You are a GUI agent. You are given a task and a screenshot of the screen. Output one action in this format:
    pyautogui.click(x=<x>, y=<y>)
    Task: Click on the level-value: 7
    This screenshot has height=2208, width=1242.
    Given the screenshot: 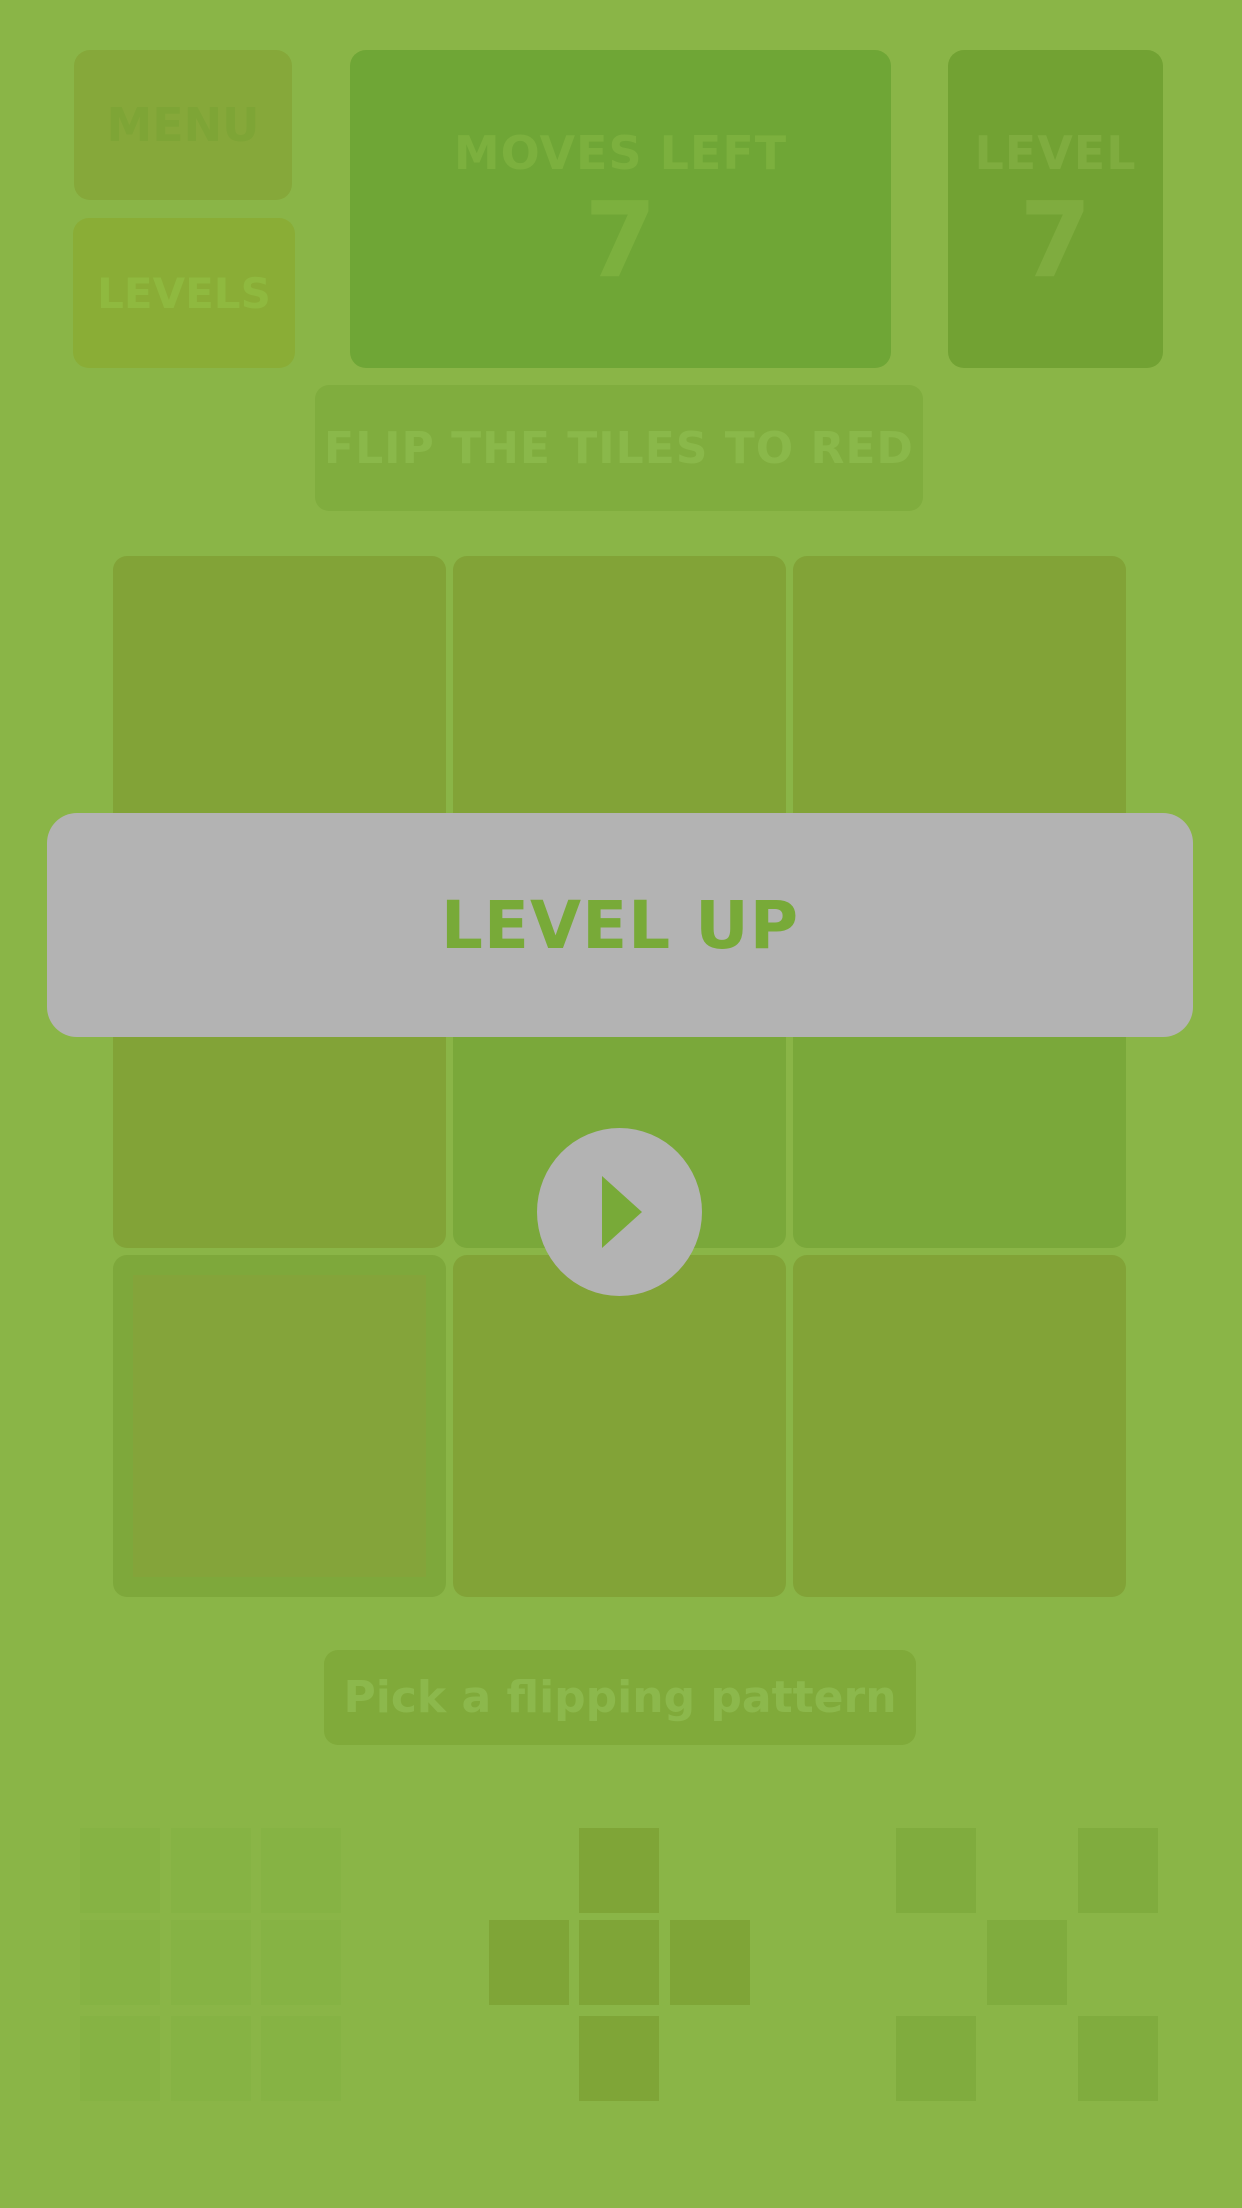 What is the action you would take?
    pyautogui.click(x=1055, y=240)
    